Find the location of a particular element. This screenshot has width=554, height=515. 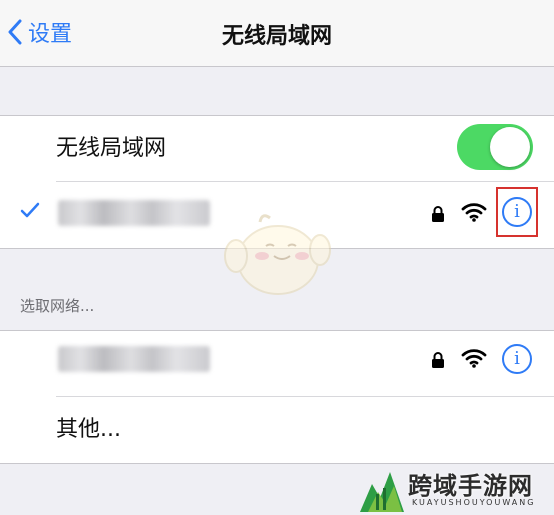

checkmark-icon is located at coordinates (30, 212).